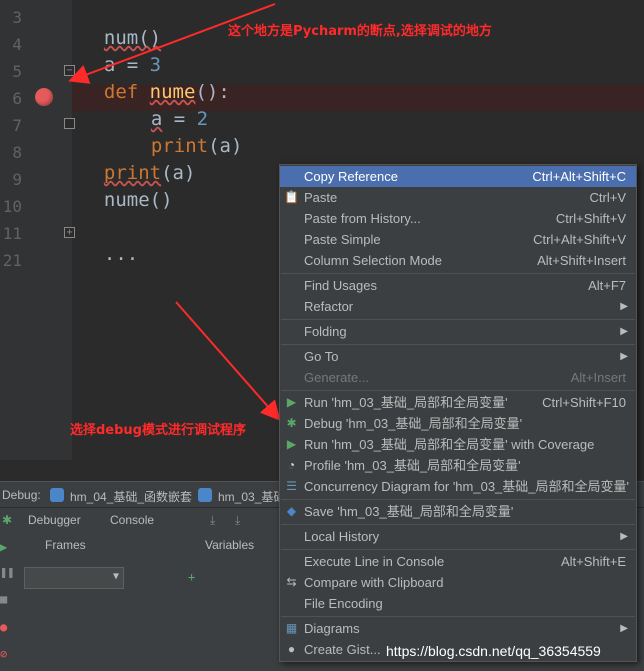  I want to click on resume-icon: ▶, so click(3, 547).